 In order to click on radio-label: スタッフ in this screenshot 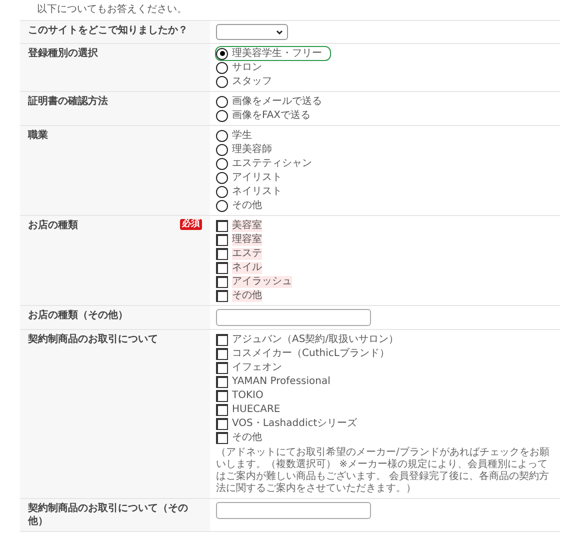, I will do `click(252, 82)`.